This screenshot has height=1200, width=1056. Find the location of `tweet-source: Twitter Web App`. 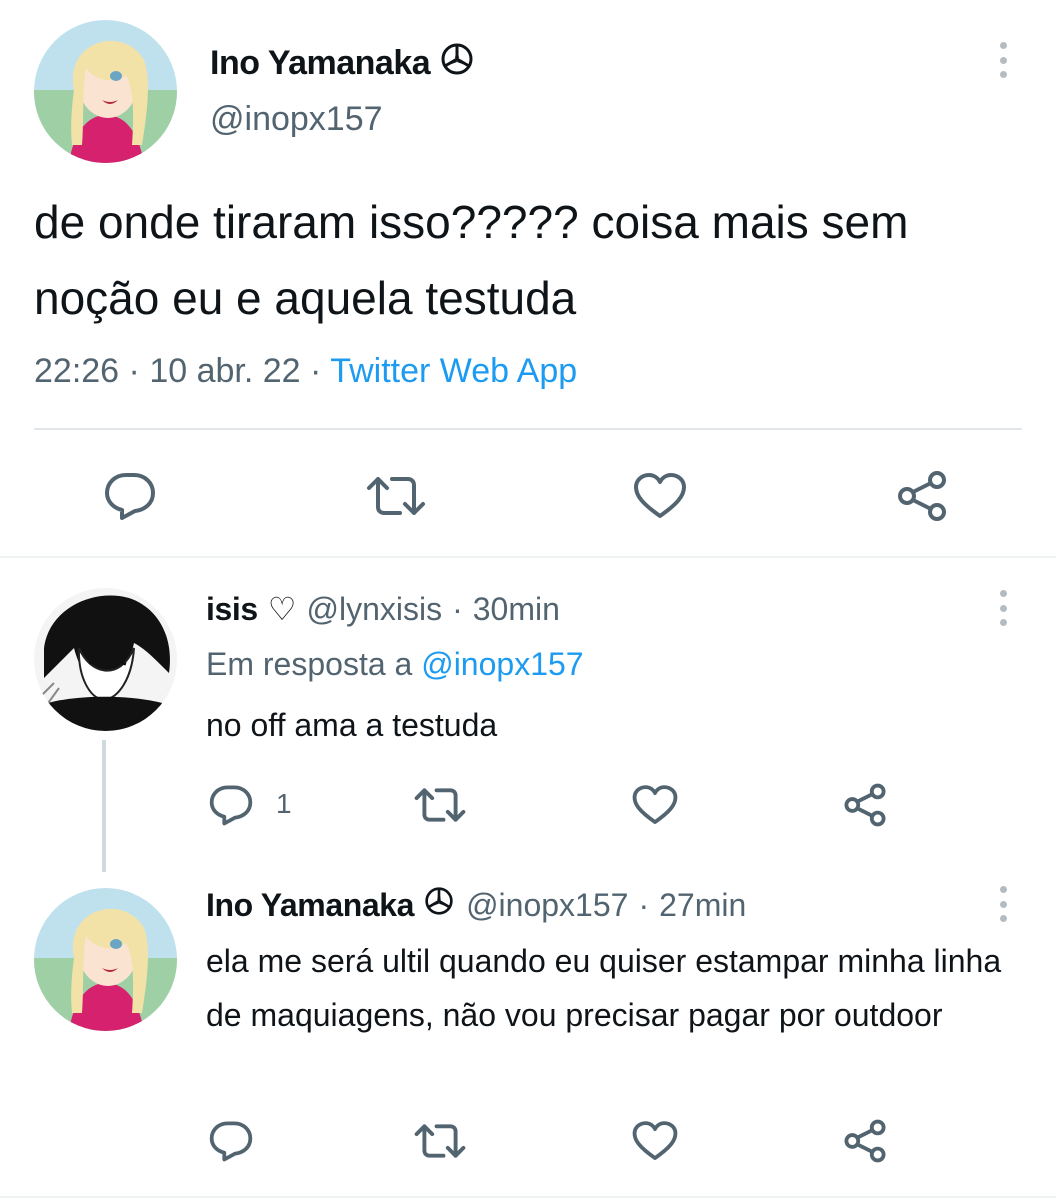

tweet-source: Twitter Web App is located at coordinates (453, 371).